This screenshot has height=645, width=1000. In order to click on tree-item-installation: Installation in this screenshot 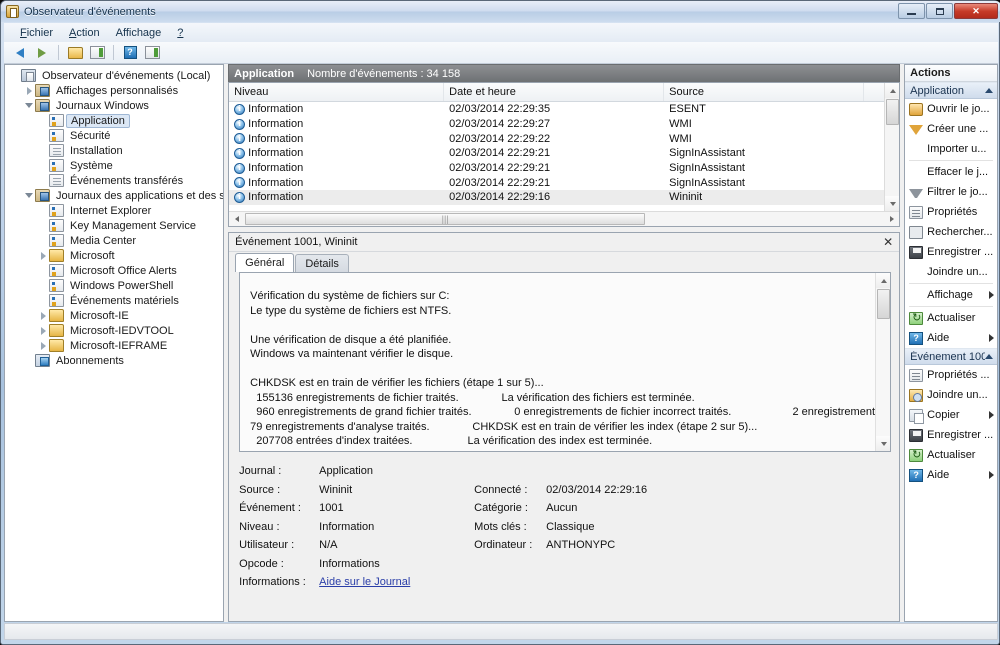, I will do `click(116, 150)`.